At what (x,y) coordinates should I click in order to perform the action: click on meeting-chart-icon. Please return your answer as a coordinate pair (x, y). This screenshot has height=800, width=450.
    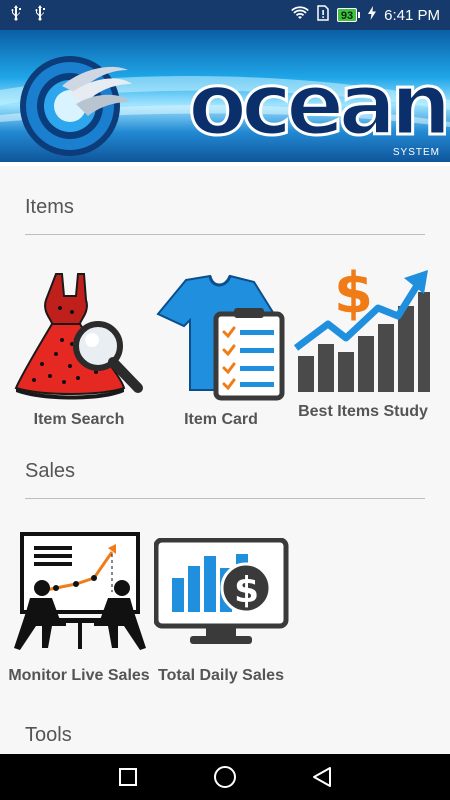
    Looking at the image, I should click on (80, 596).